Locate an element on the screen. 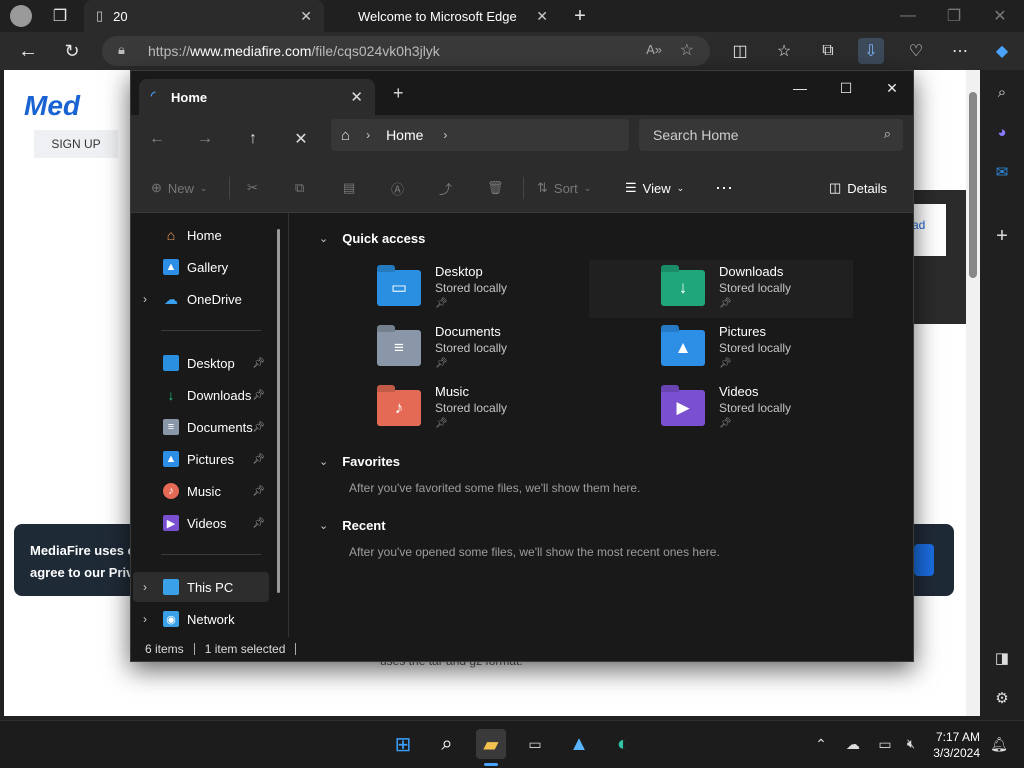  view-button: ☰ View ⌄ is located at coordinates (654, 188).